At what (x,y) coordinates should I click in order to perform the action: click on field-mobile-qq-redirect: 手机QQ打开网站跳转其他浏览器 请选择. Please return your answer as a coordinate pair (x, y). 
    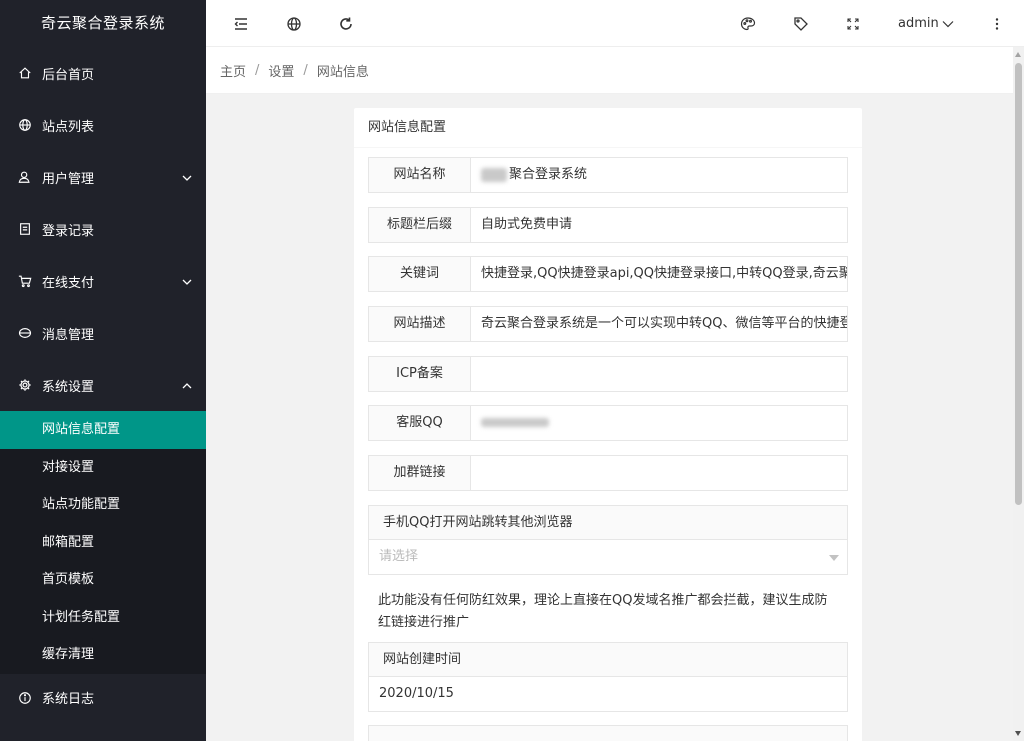
    Looking at the image, I should click on (608, 539).